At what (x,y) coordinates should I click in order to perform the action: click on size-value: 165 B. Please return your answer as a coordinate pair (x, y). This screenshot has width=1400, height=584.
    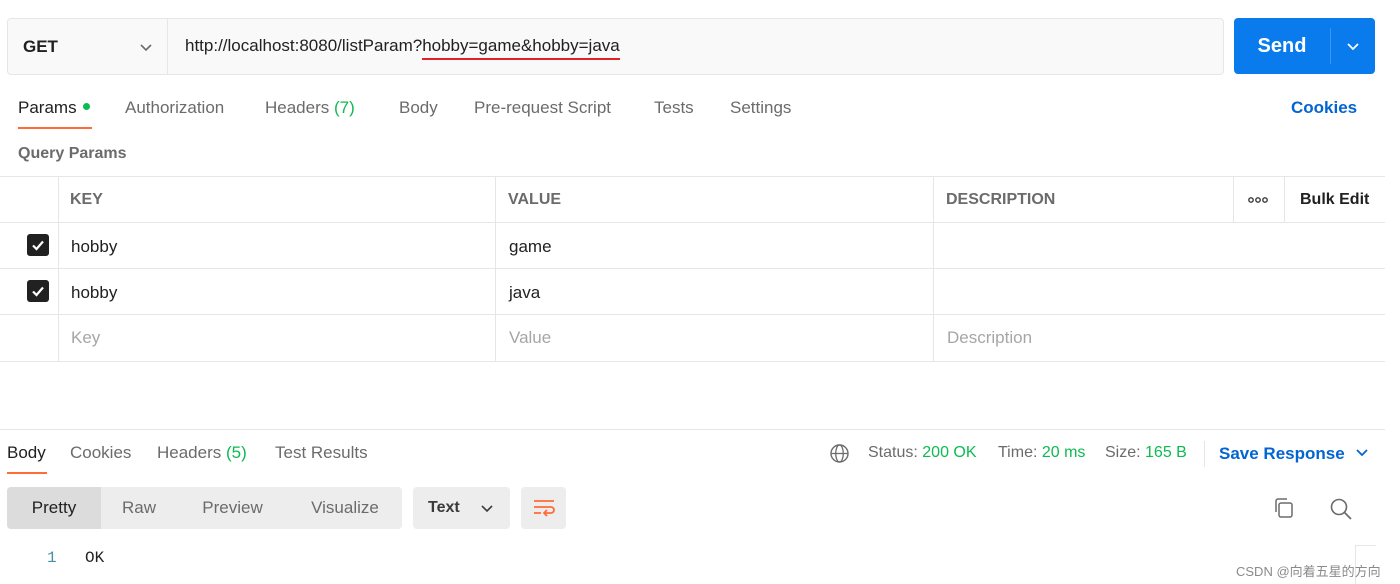
    Looking at the image, I should click on (1166, 452).